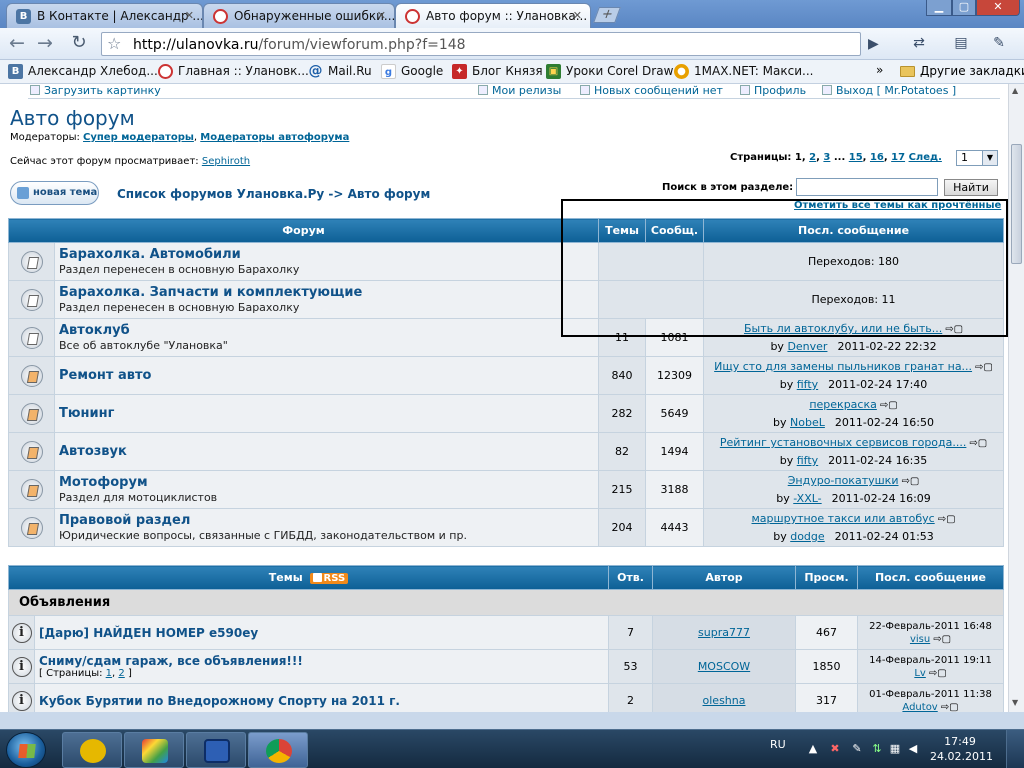  Describe the element at coordinates (919, 44) in the screenshot. I see `translate-icon: ⇄` at that location.